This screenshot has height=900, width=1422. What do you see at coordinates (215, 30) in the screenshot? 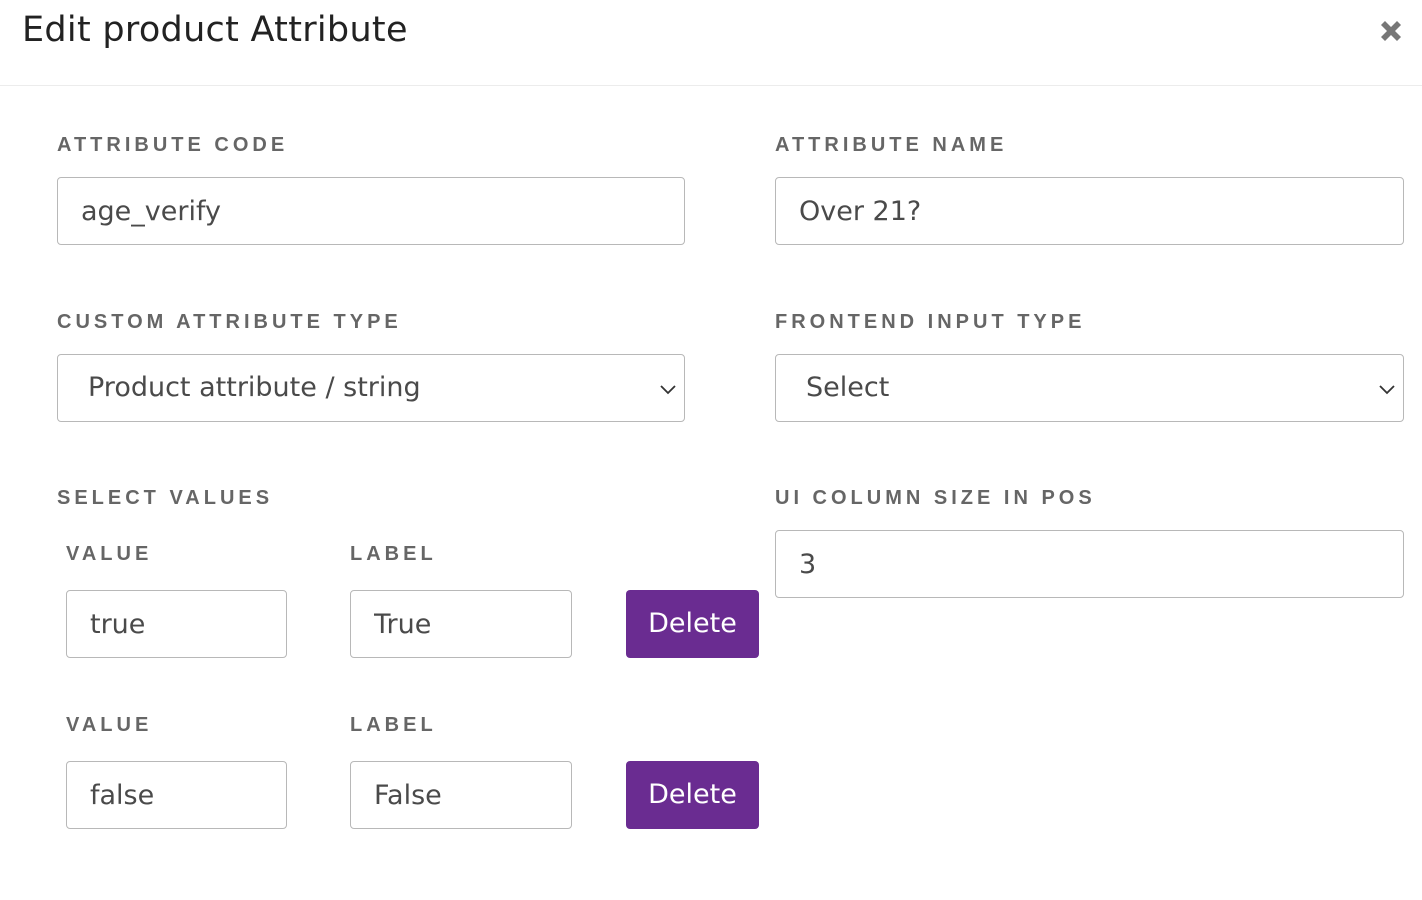
I see `modal-title: Edit product Attribute` at bounding box center [215, 30].